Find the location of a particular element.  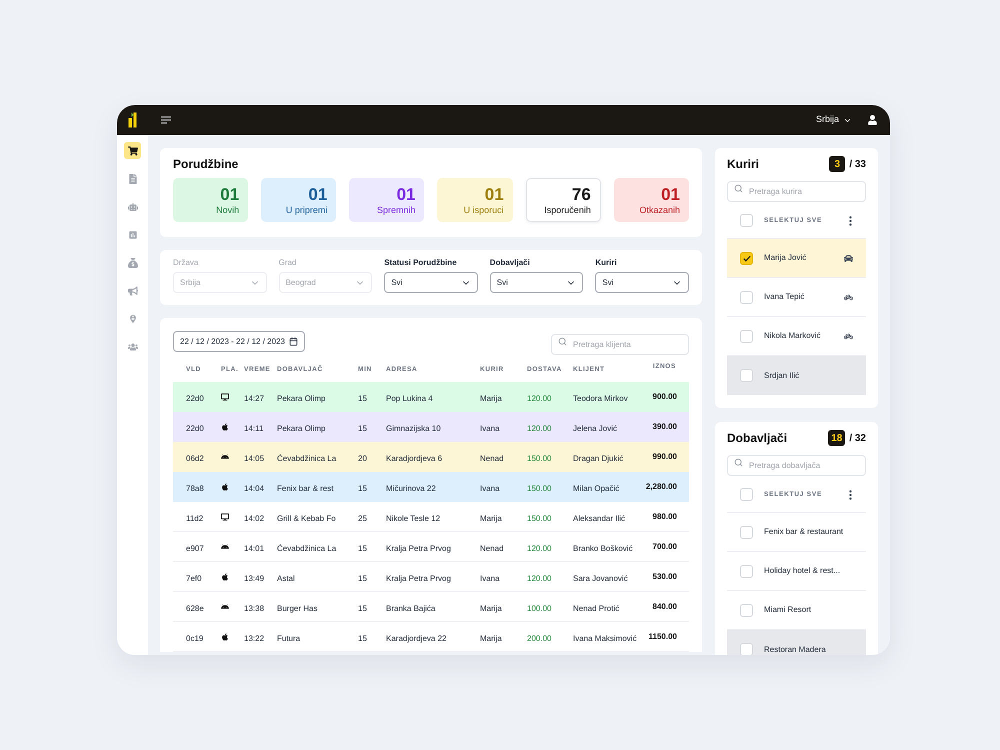

menu-icon is located at coordinates (166, 120).